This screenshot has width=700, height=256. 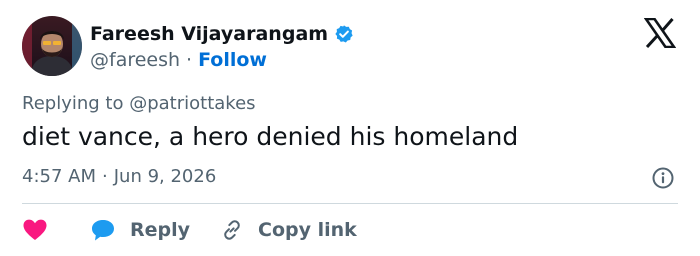 I want to click on heart-icon, so click(x=35, y=230).